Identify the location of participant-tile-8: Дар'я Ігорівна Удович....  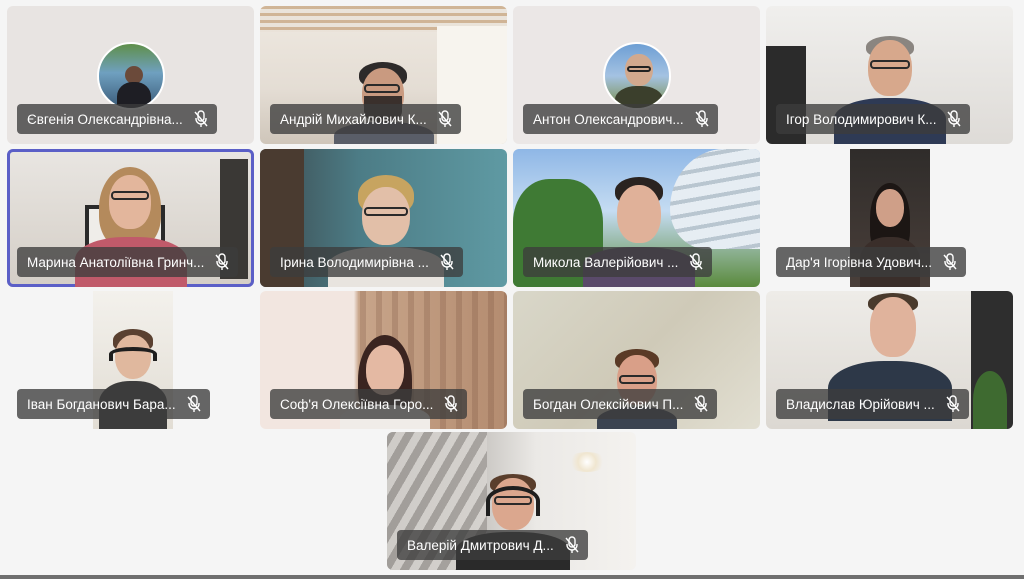
(889, 218).